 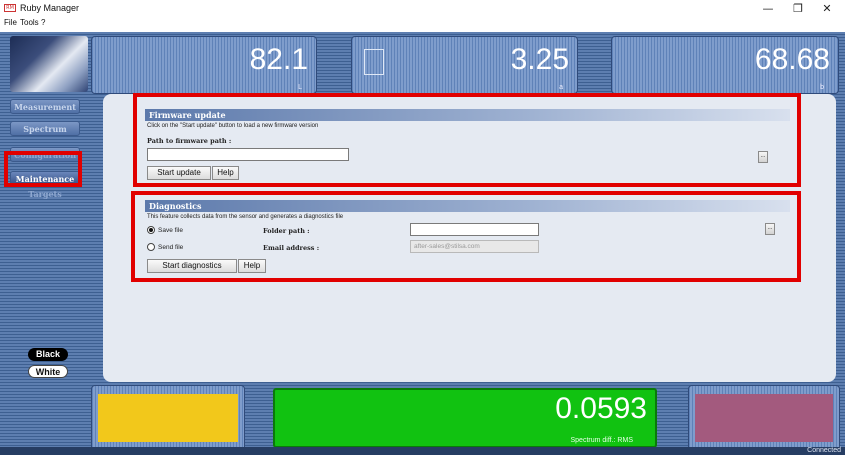 I want to click on reference-color-swatch, so click(x=168, y=418).